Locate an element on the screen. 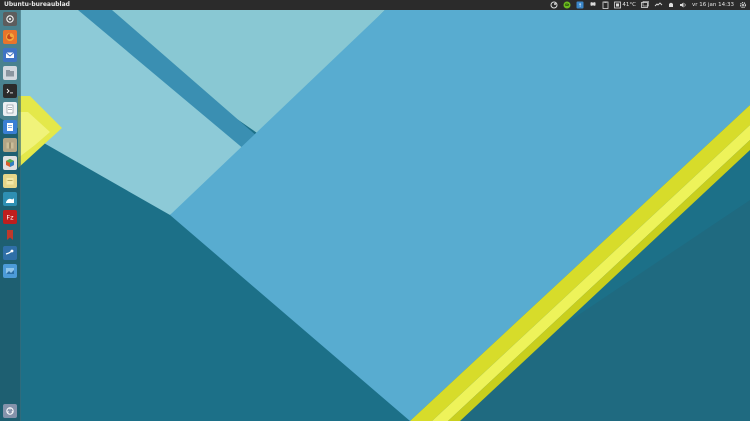 Image resolution: width=750 pixels, height=421 pixels. gear-icon is located at coordinates (743, 5).